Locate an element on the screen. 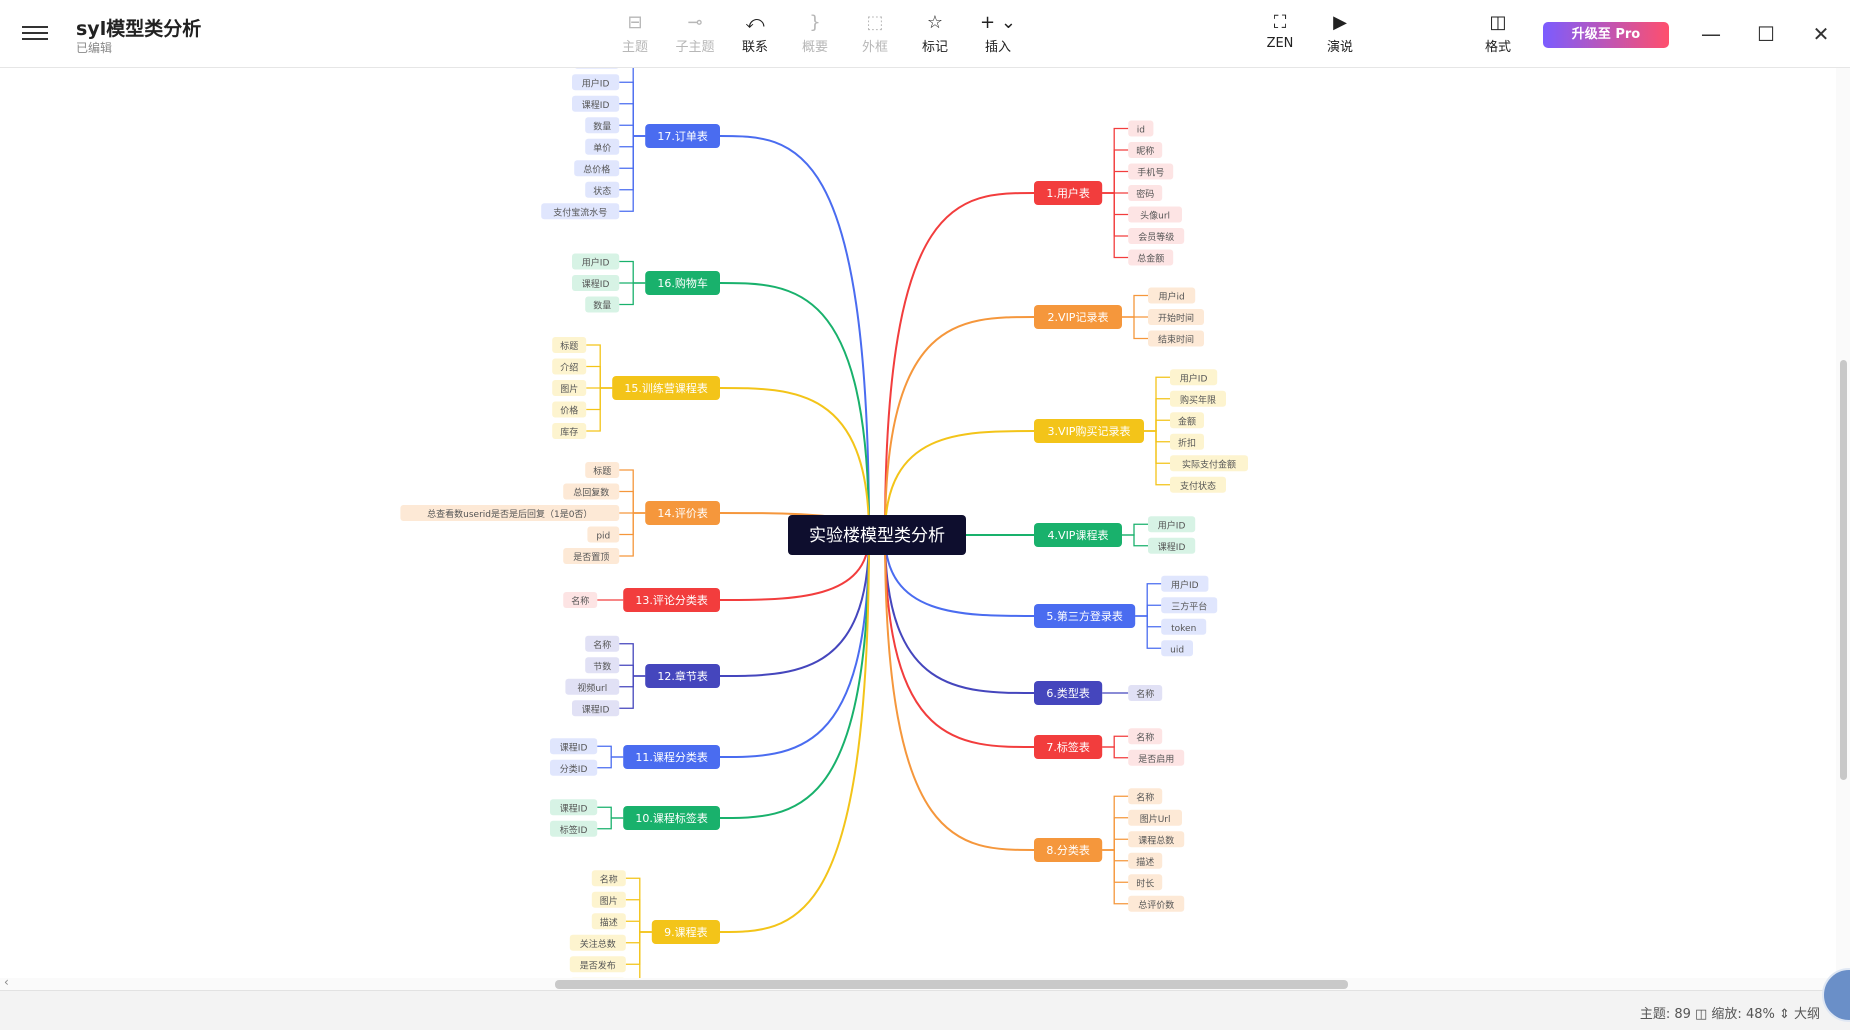 This screenshot has width=1850, height=1030. subtopic-label: 关注总数 is located at coordinates (598, 944).